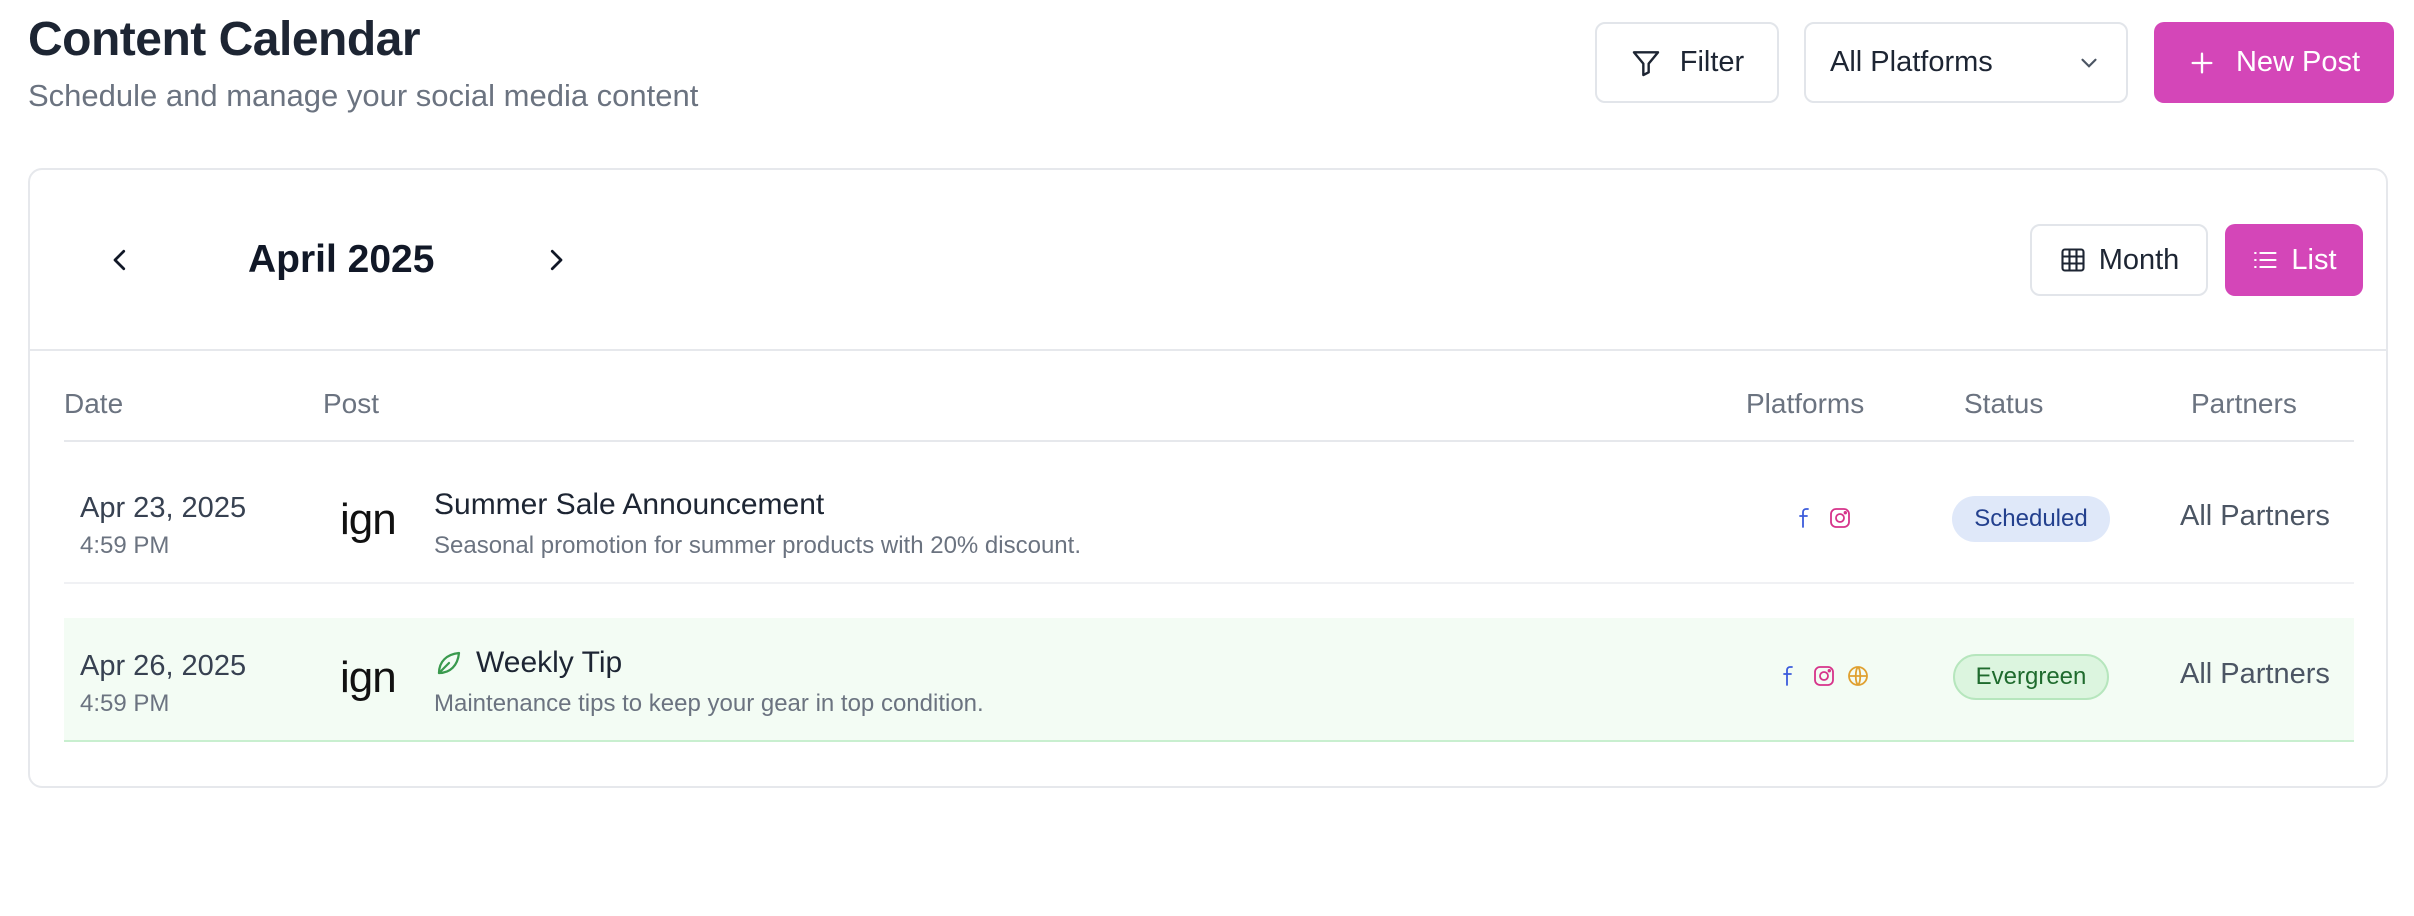 This screenshot has width=2414, height=916. Describe the element at coordinates (163, 508) in the screenshot. I see `post-date: Apr 23, 2025` at that location.